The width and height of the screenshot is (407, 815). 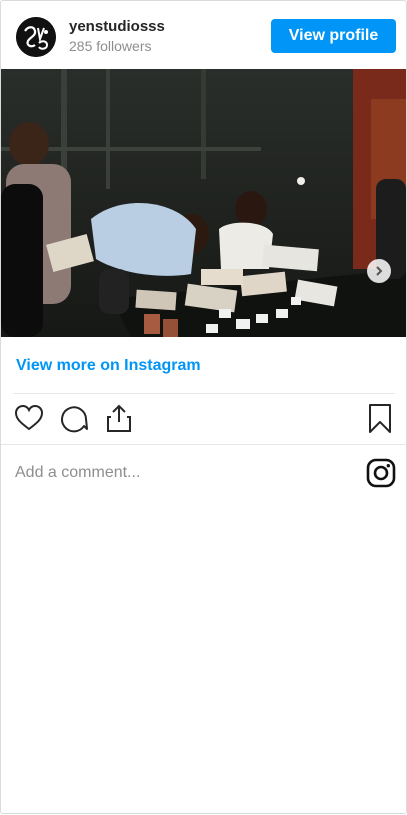 I want to click on share-icon, so click(x=119, y=418).